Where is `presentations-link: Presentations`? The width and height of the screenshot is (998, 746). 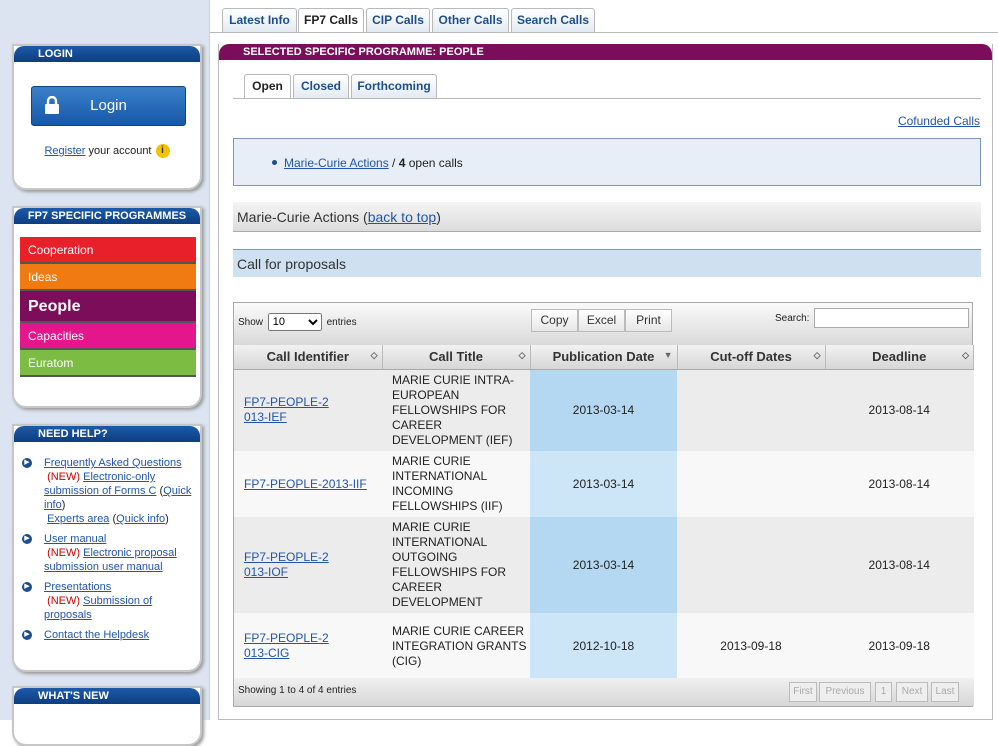
presentations-link: Presentations is located at coordinates (77, 587).